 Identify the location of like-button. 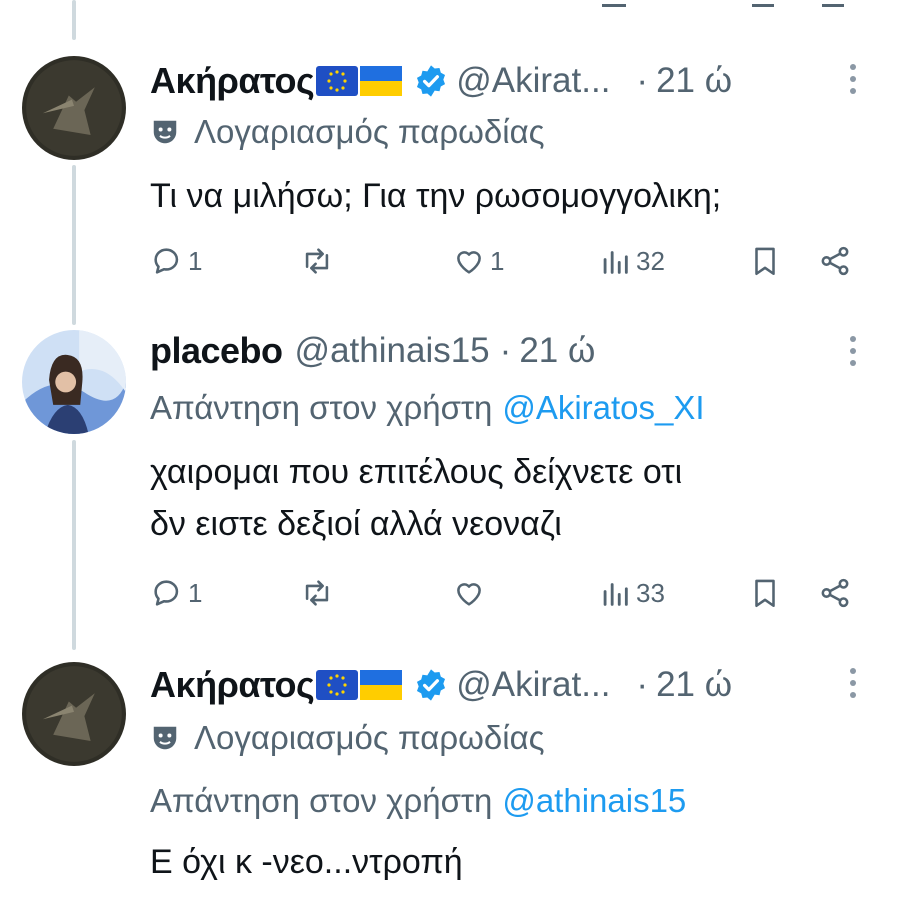
(471, 593).